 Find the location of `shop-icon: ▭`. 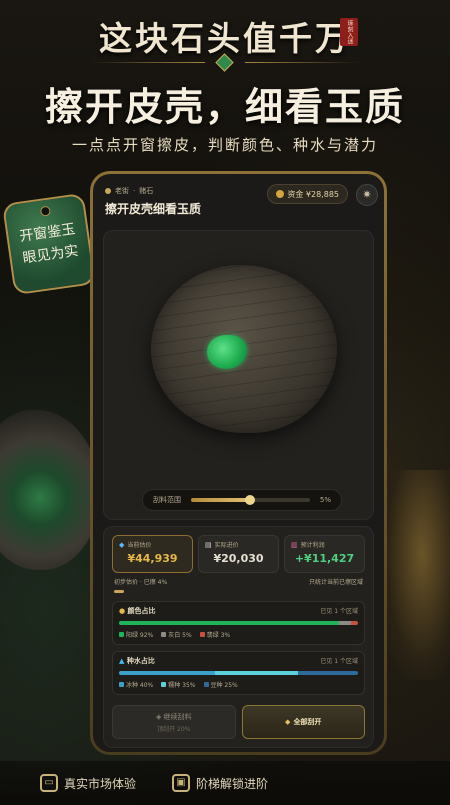

shop-icon: ▭ is located at coordinates (49, 783).